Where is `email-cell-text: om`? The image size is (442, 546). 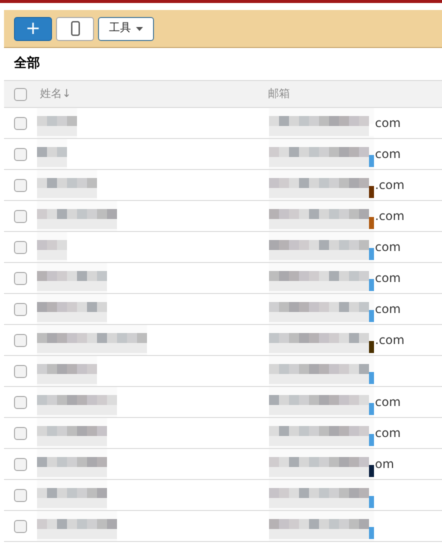 email-cell-text: om is located at coordinates (384, 464).